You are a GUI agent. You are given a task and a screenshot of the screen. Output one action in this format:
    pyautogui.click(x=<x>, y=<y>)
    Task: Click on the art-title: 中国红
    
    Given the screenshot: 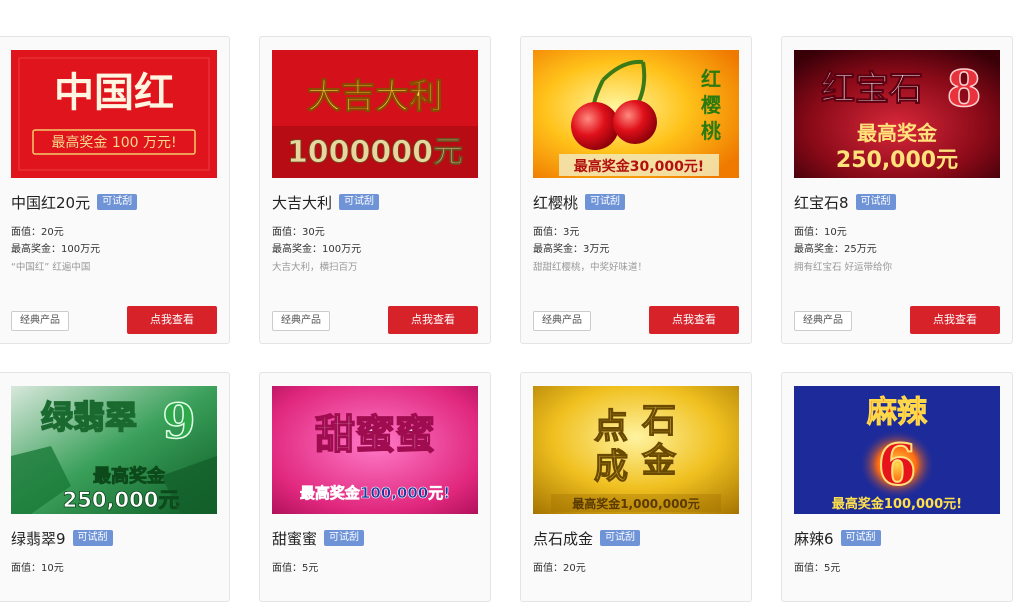 What is the action you would take?
    pyautogui.click(x=114, y=92)
    